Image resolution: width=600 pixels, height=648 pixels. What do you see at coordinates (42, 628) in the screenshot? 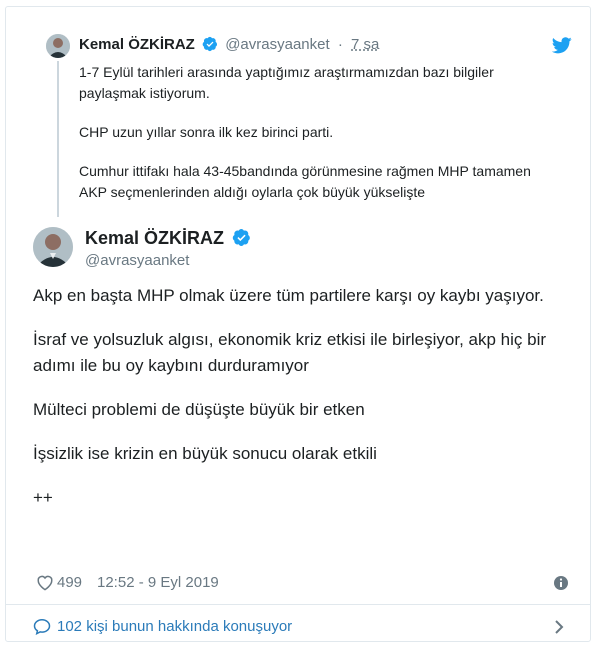
I see `speech-bubble-icon` at bounding box center [42, 628].